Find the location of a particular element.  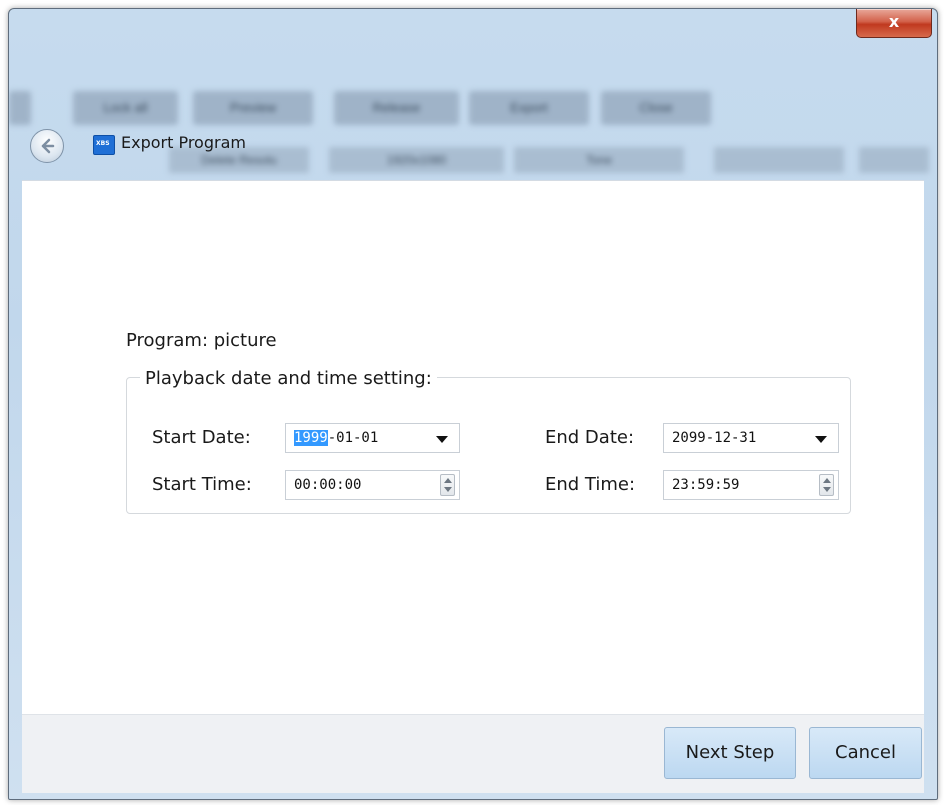

end-date-value: 2099-12-31 is located at coordinates (714, 438).